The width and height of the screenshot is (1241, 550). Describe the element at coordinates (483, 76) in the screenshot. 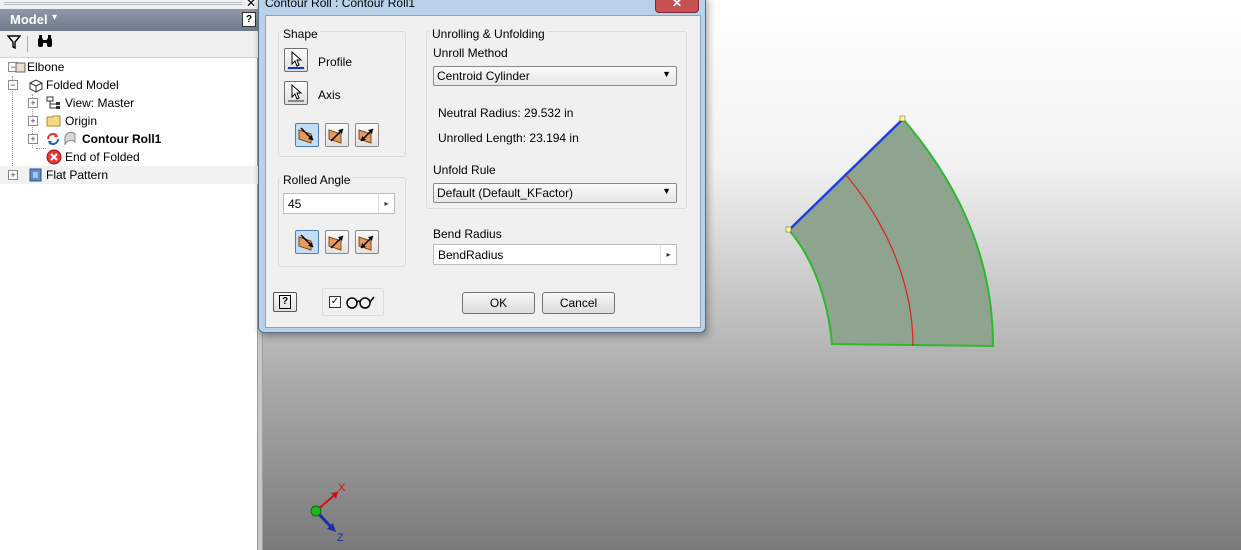

I see `unroll-method-value: Centroid Cylinder` at that location.